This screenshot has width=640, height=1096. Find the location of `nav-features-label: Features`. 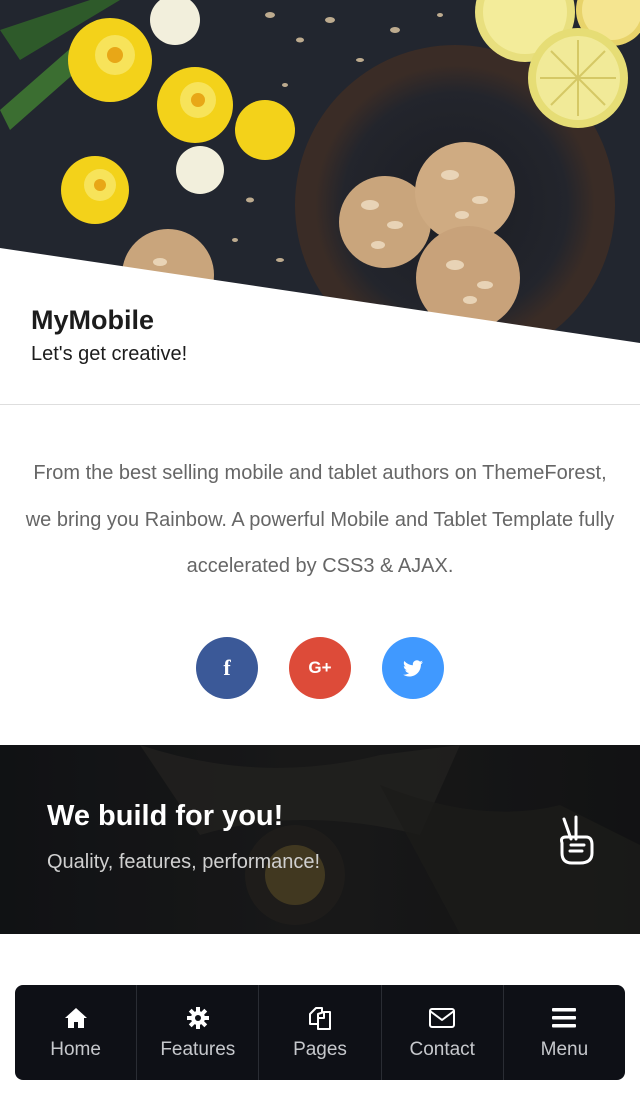

nav-features-label: Features is located at coordinates (198, 1049).